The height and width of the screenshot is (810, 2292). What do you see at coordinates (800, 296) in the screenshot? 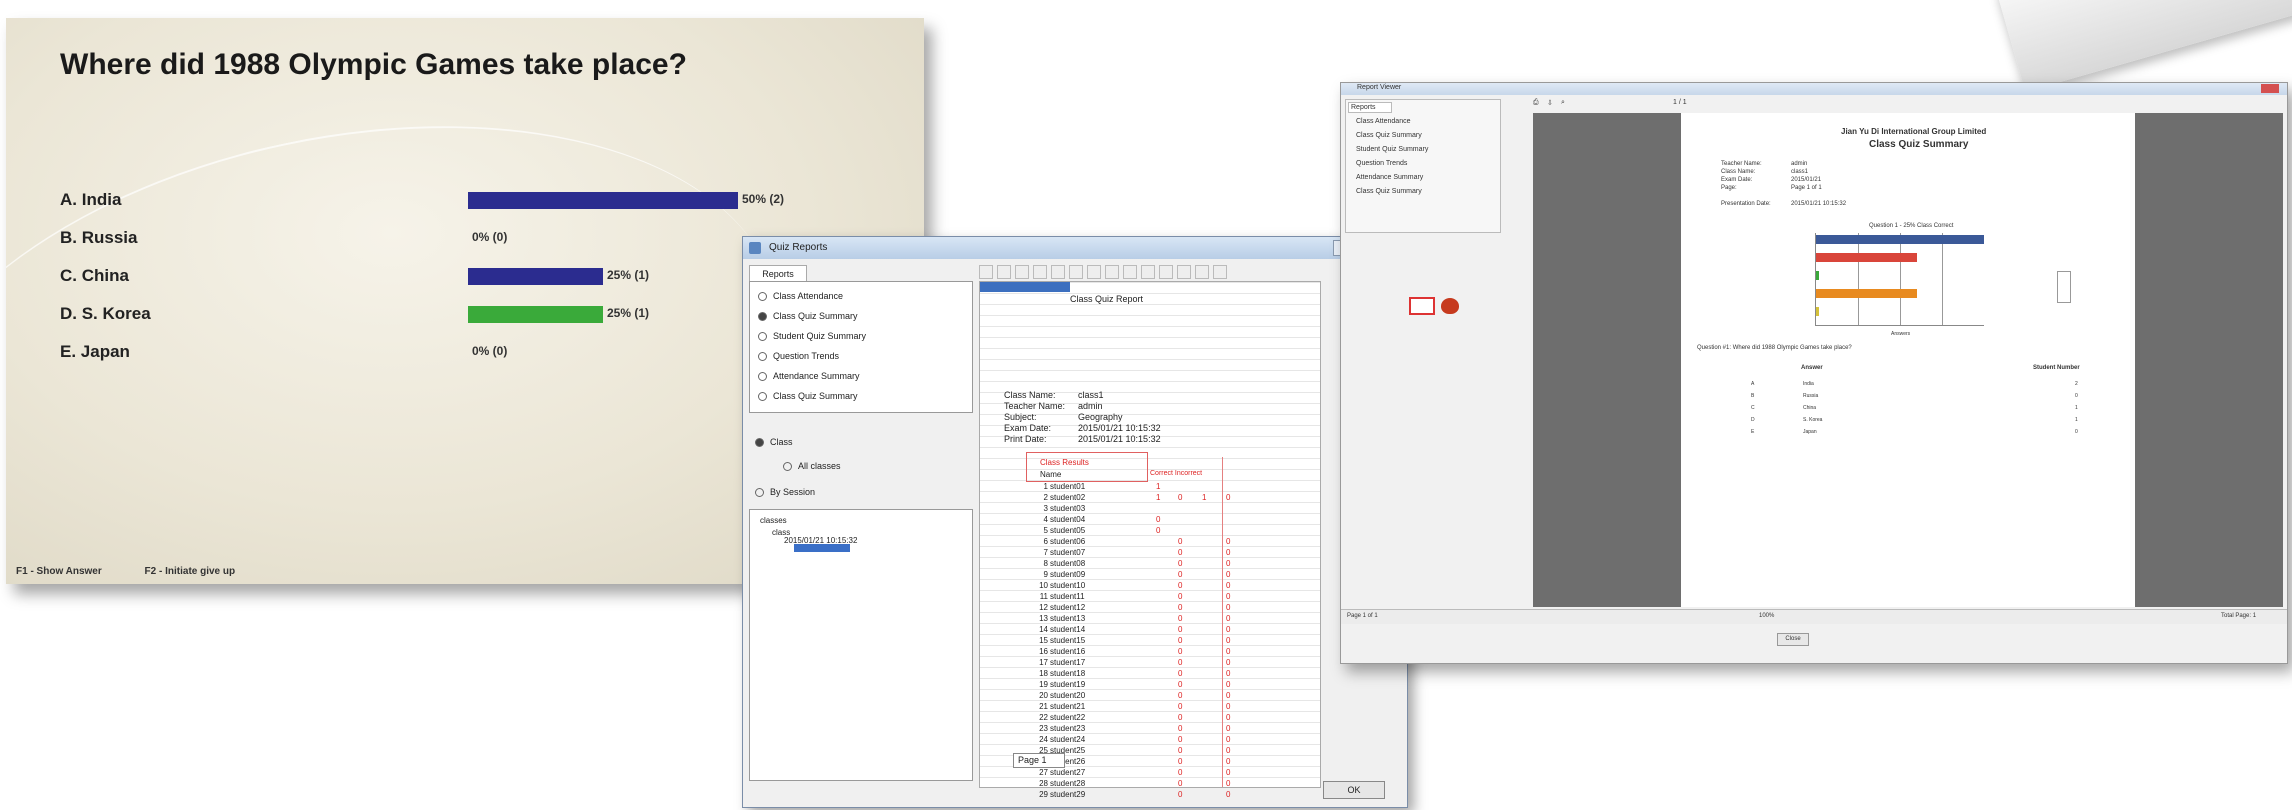
I see `report-type-item: Class Attendance` at bounding box center [800, 296].